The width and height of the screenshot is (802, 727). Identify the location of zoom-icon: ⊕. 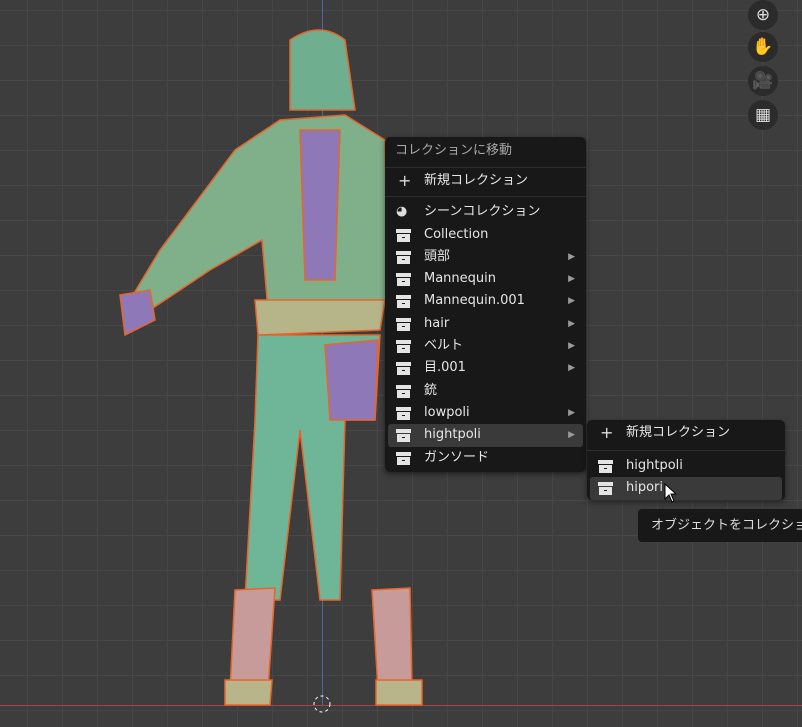
(763, 15).